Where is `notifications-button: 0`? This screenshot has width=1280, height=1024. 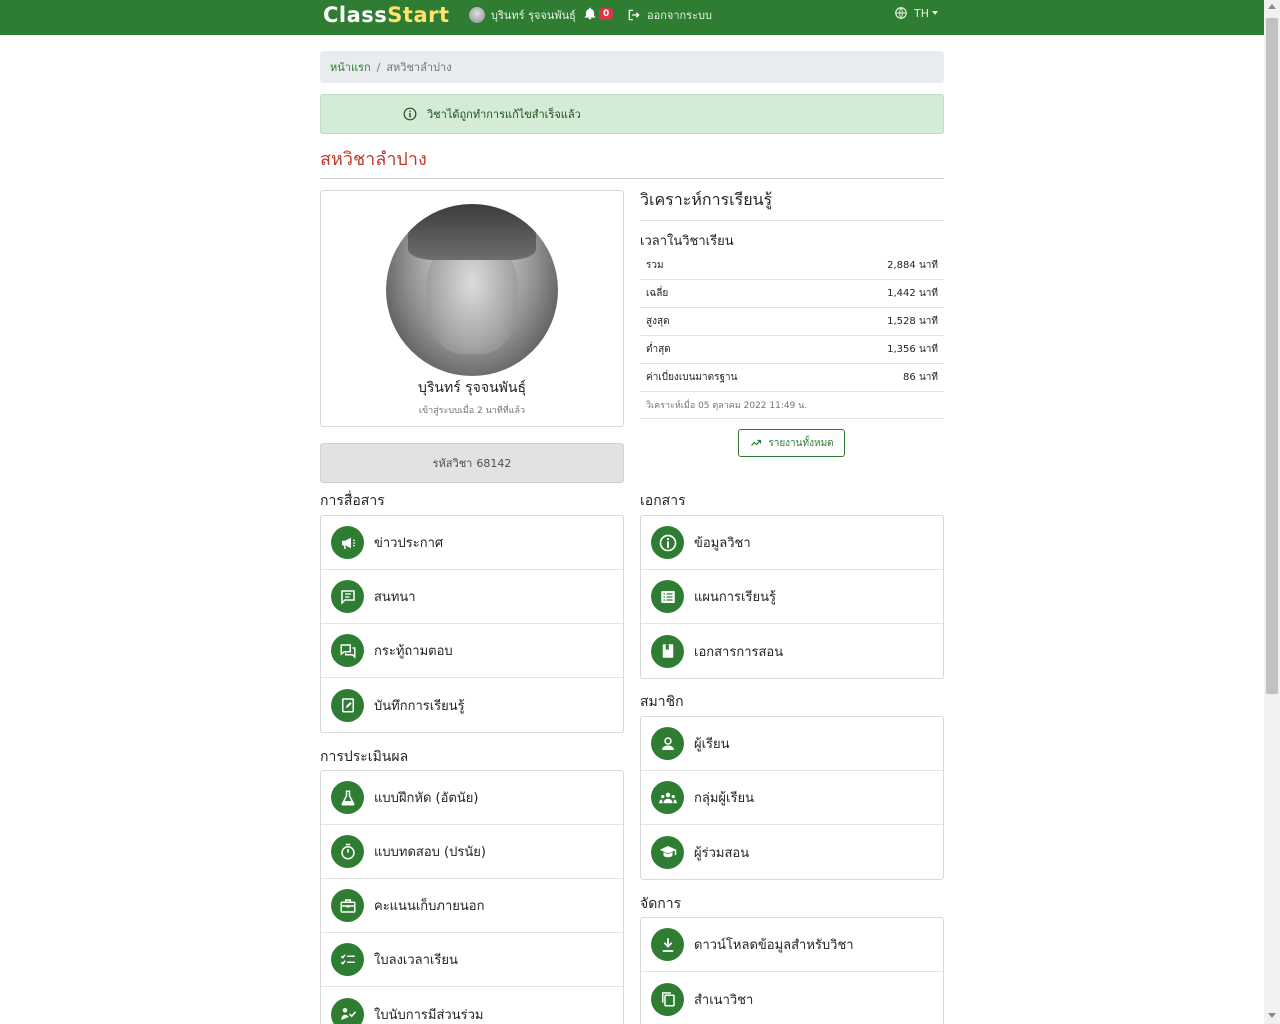 notifications-button: 0 is located at coordinates (598, 13).